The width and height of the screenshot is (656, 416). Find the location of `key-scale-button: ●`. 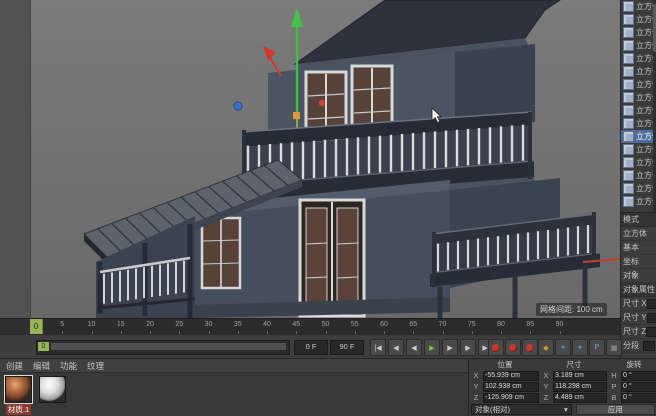

key-scale-button: ● is located at coordinates (563, 347).